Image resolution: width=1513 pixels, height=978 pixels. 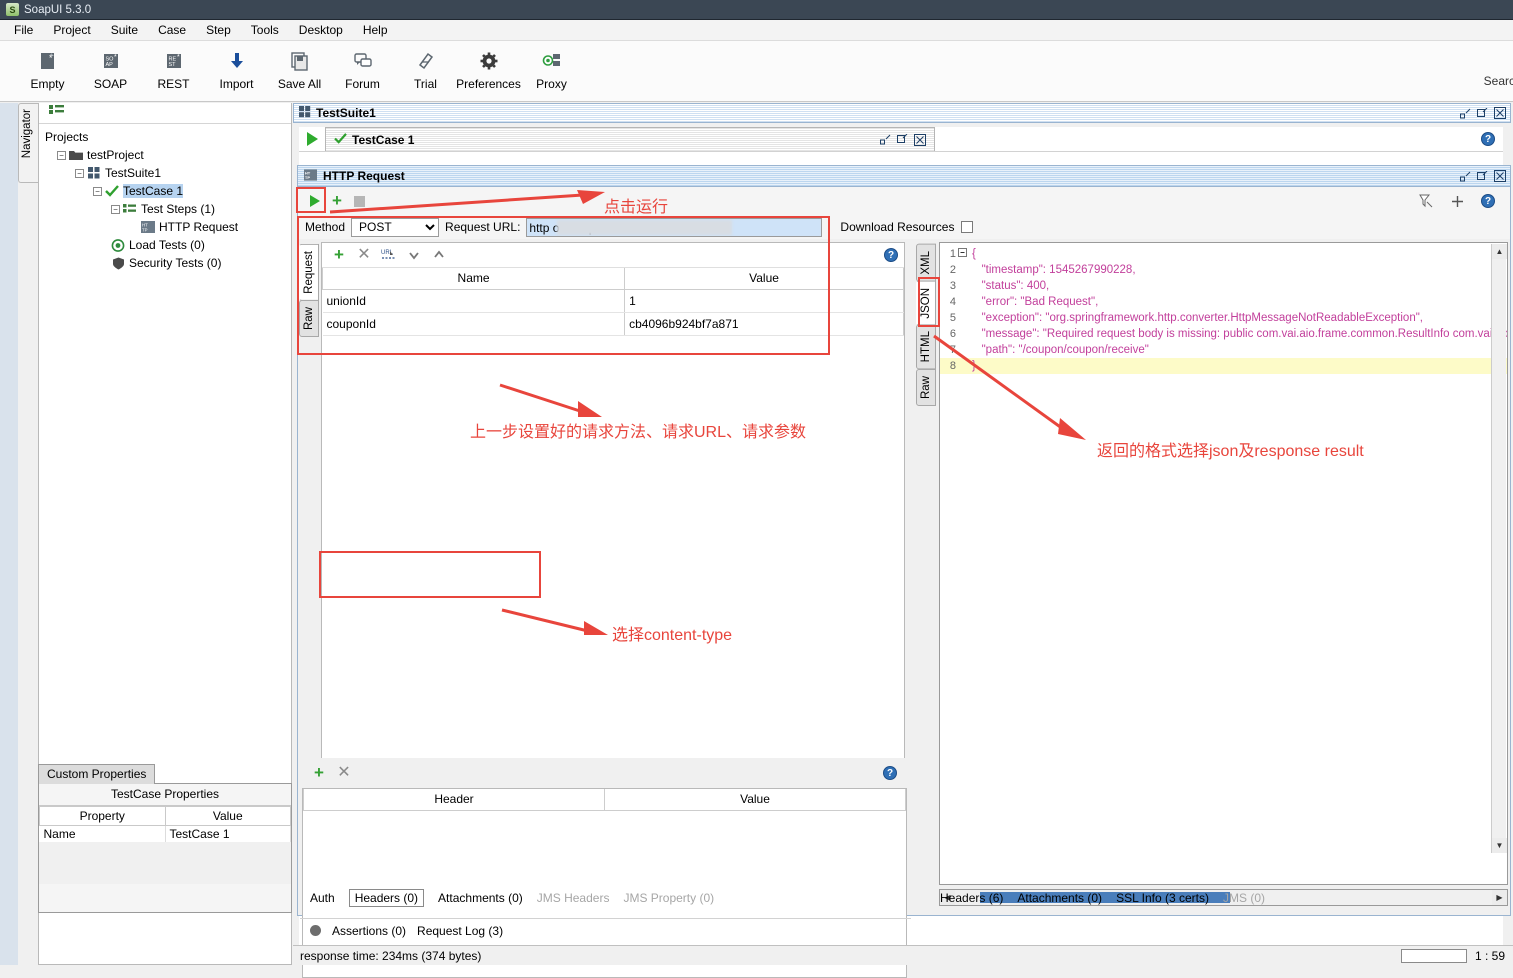 What do you see at coordinates (173, 67) in the screenshot?
I see `toolbar-button-rest: RE ST * REST` at bounding box center [173, 67].